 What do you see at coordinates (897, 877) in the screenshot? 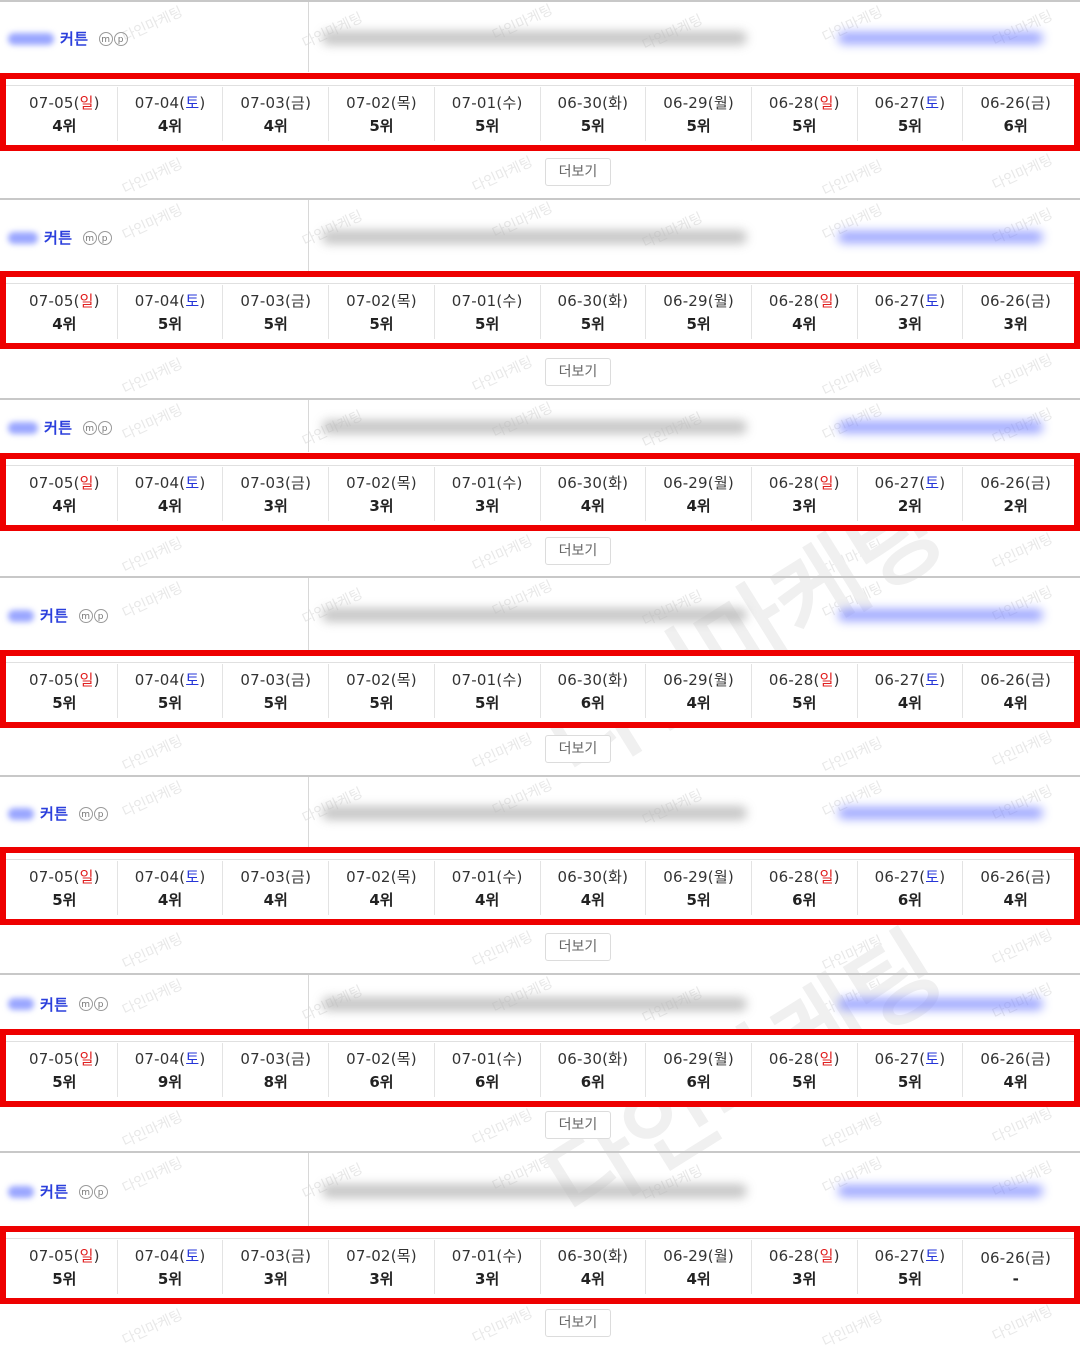
I see `date-month-day: 06-27` at bounding box center [897, 877].